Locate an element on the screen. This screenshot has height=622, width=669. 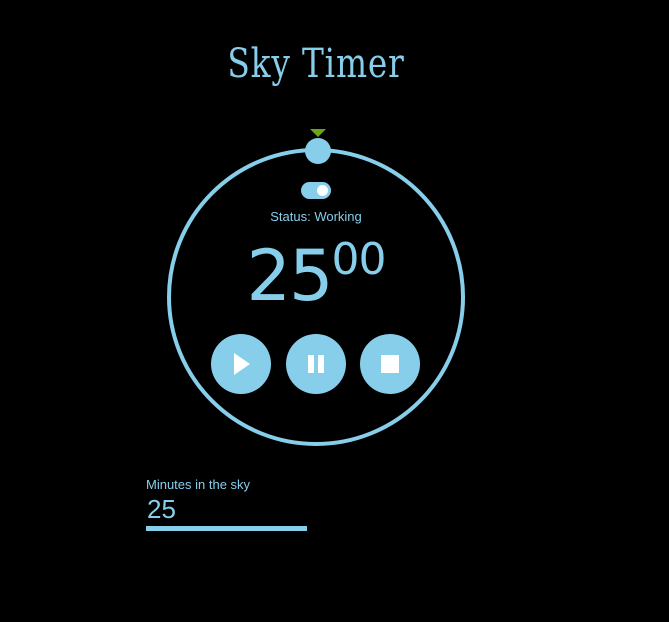
progress-handle is located at coordinates (318, 146).